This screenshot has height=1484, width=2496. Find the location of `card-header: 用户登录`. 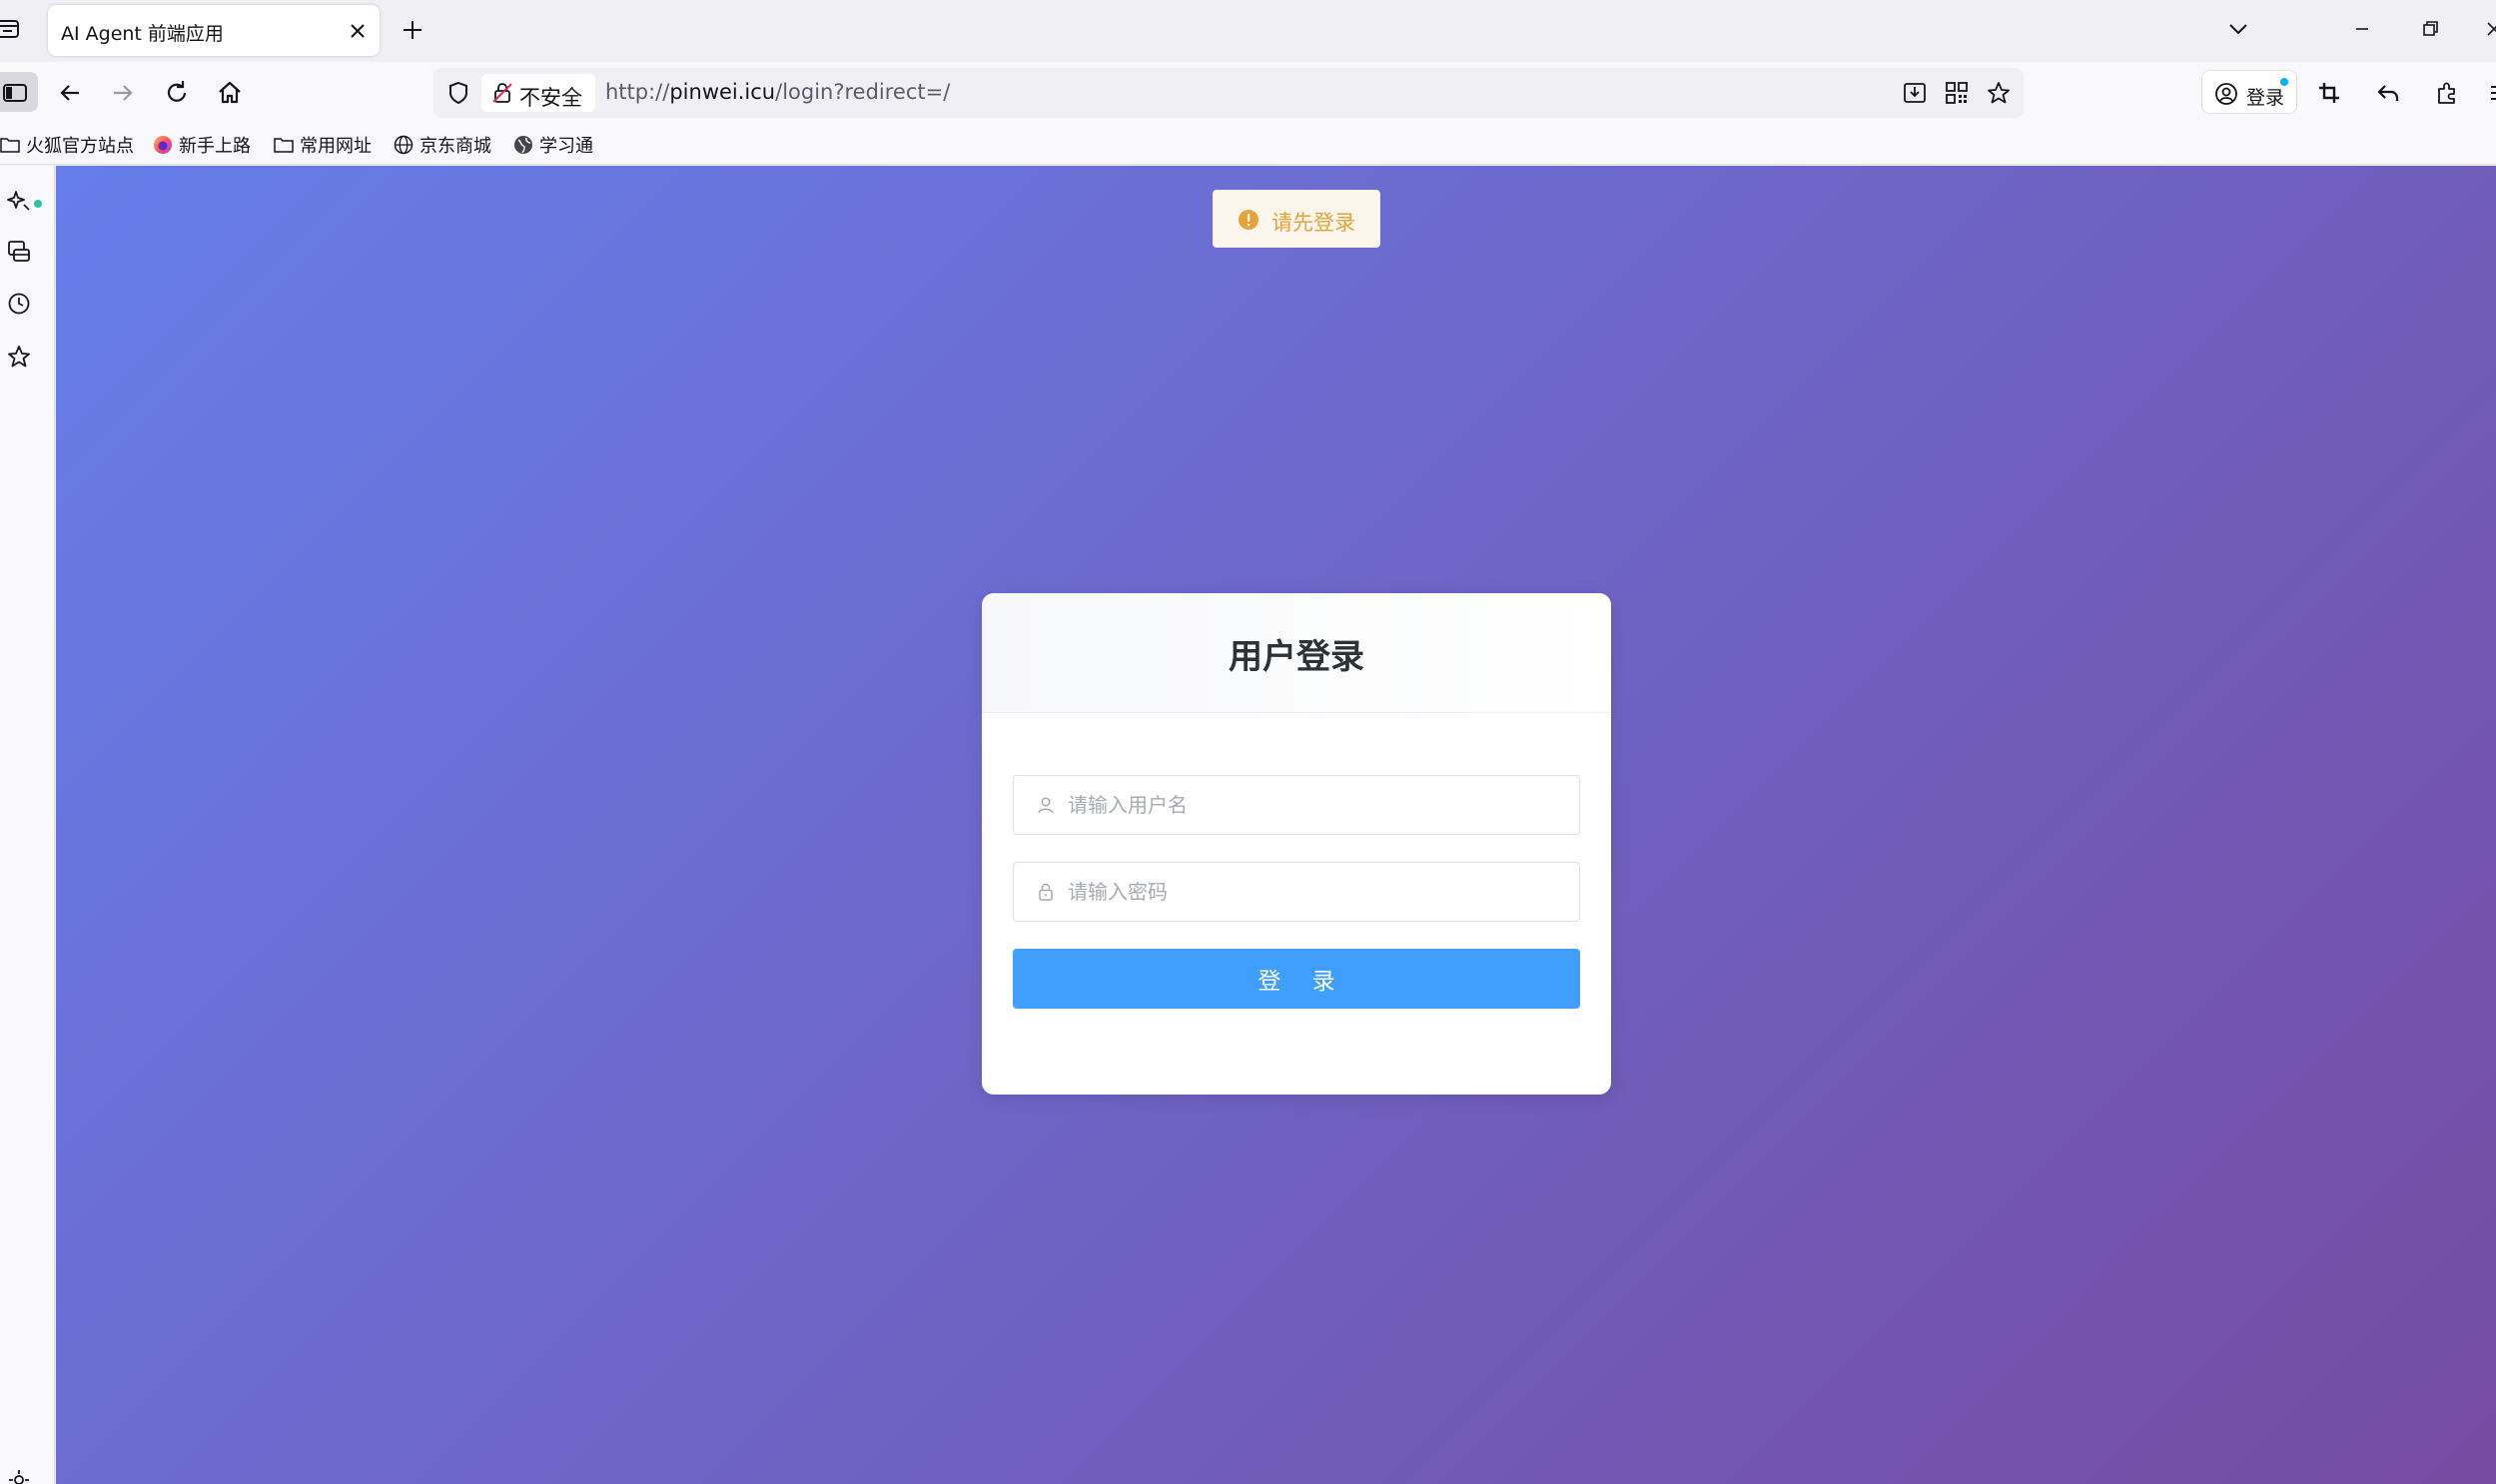

card-header: 用户登录 is located at coordinates (1297, 653).